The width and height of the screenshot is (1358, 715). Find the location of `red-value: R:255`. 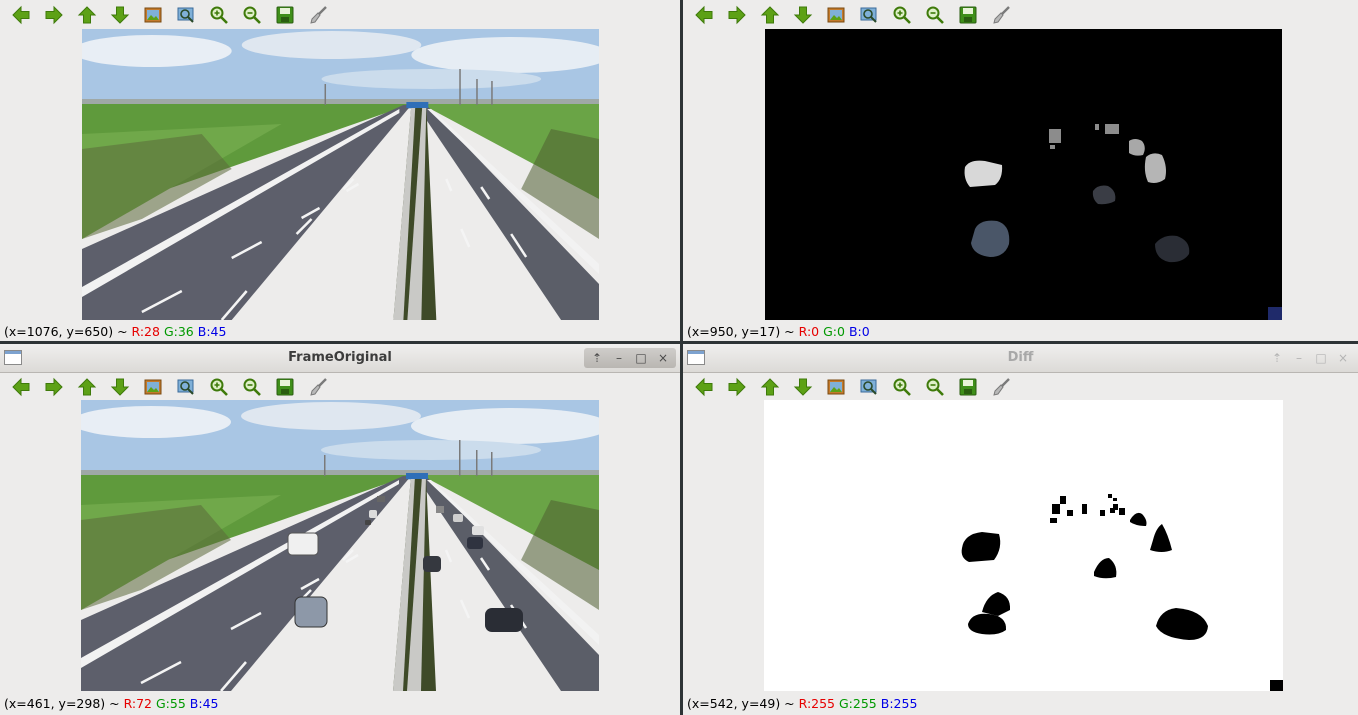

red-value: R:255 is located at coordinates (817, 703).